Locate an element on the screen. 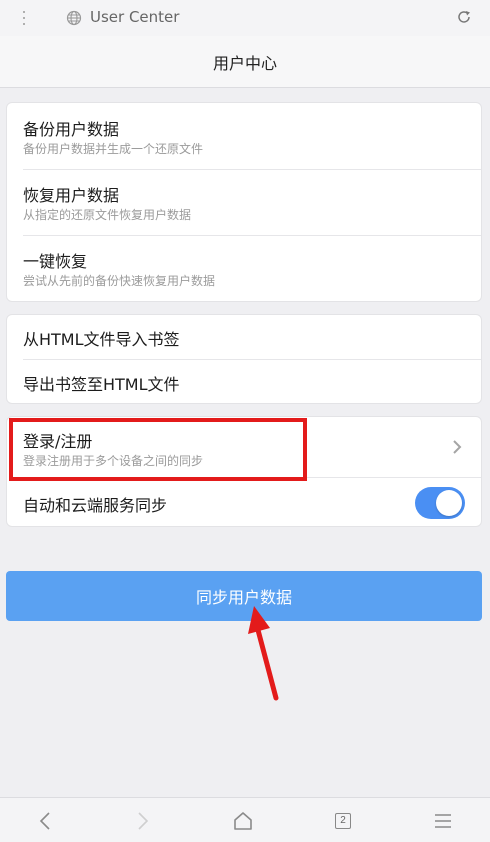  forward-icon is located at coordinates (143, 820).